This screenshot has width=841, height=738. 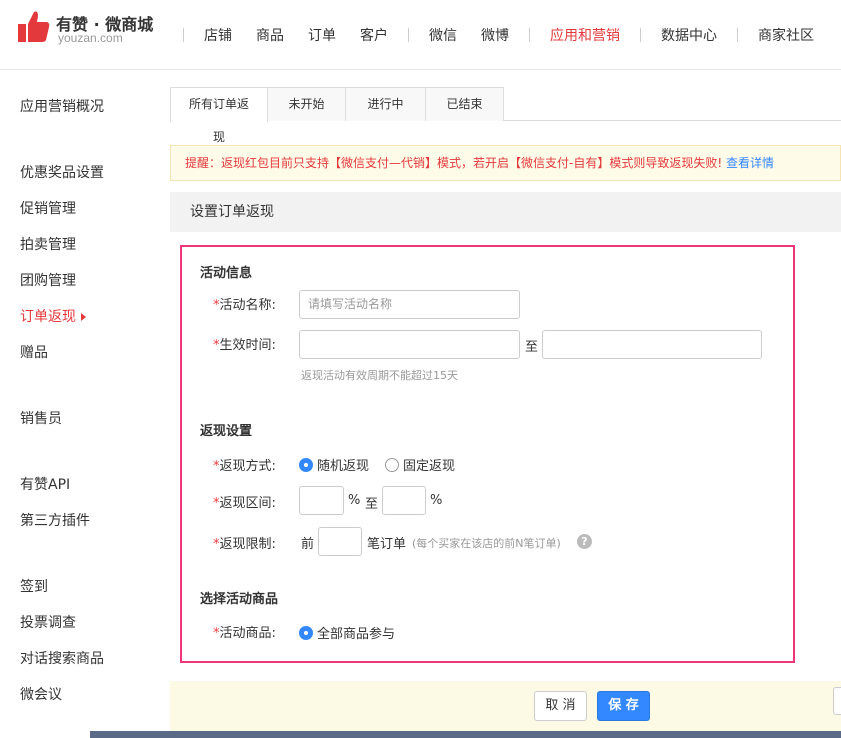 What do you see at coordinates (83, 317) in the screenshot?
I see `caret-right-icon` at bounding box center [83, 317].